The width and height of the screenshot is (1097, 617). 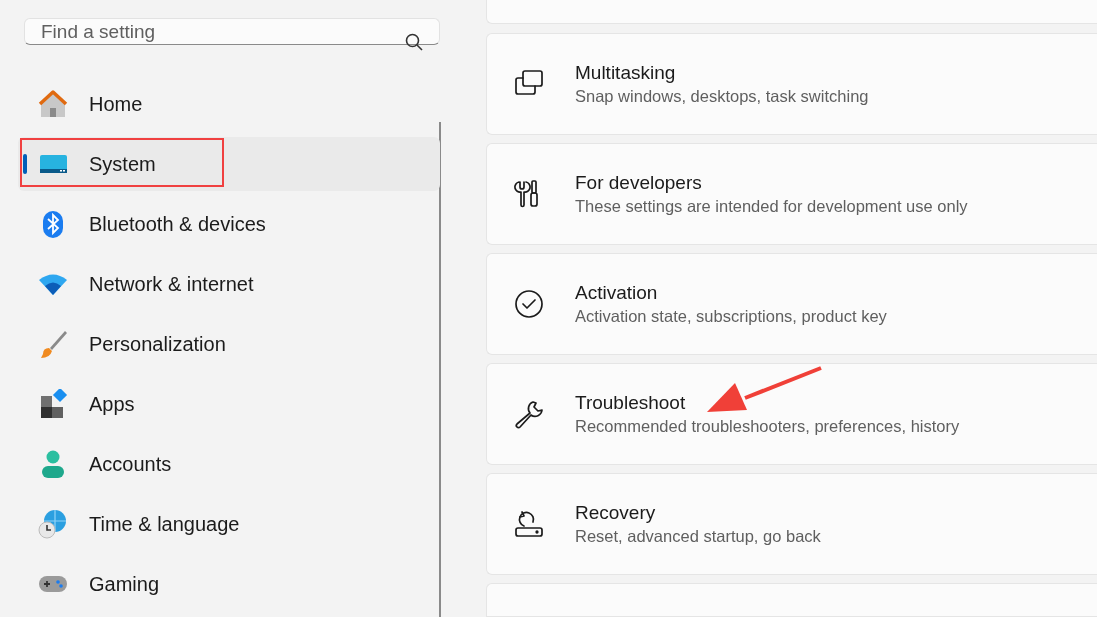 What do you see at coordinates (791, 83) in the screenshot?
I see `settings-card: Multitasking Snap windows, desktops, task switching` at bounding box center [791, 83].